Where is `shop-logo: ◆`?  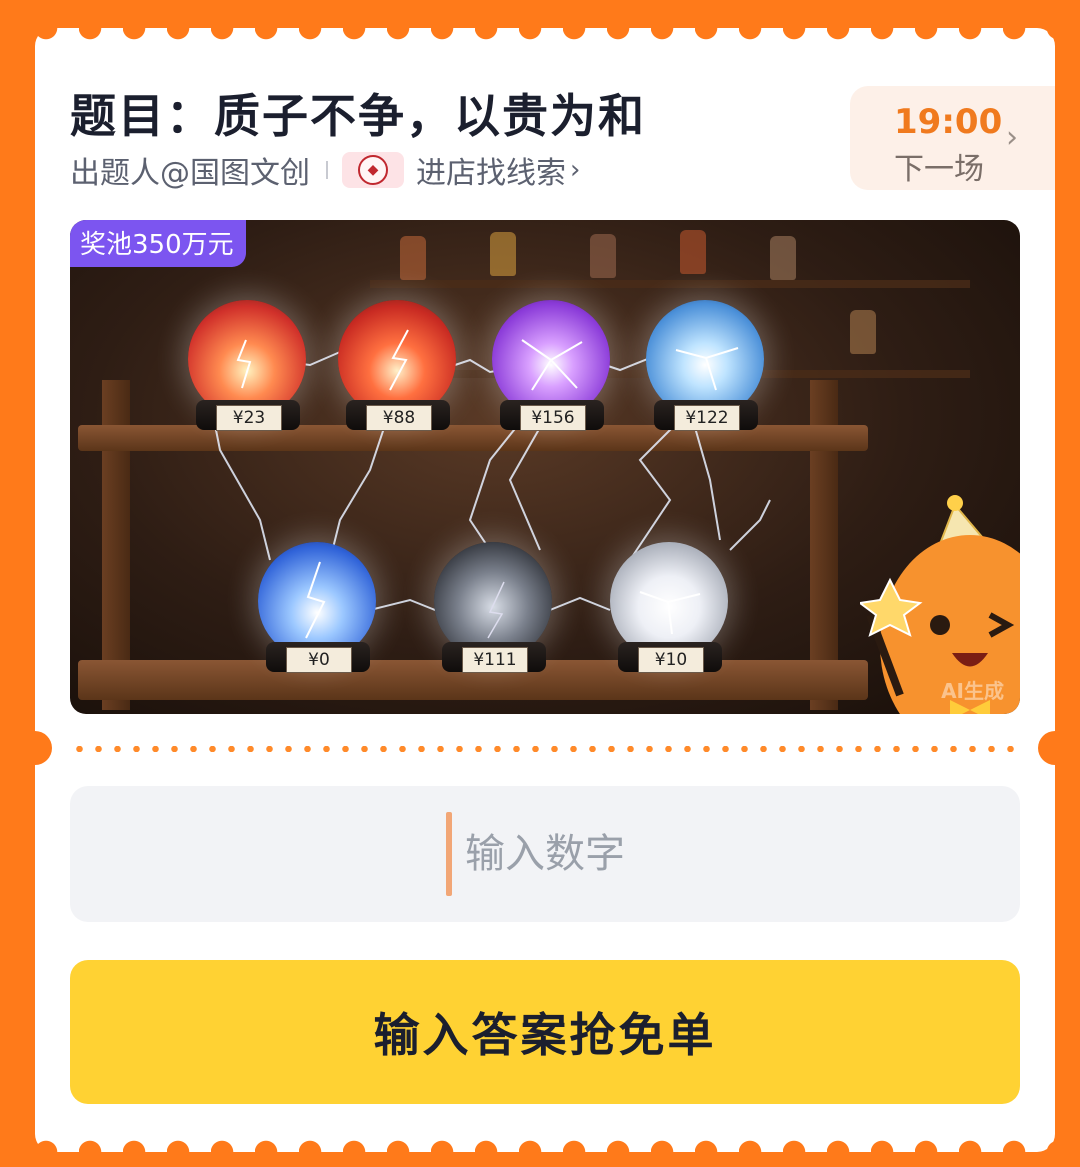
shop-logo: ◆ is located at coordinates (373, 170).